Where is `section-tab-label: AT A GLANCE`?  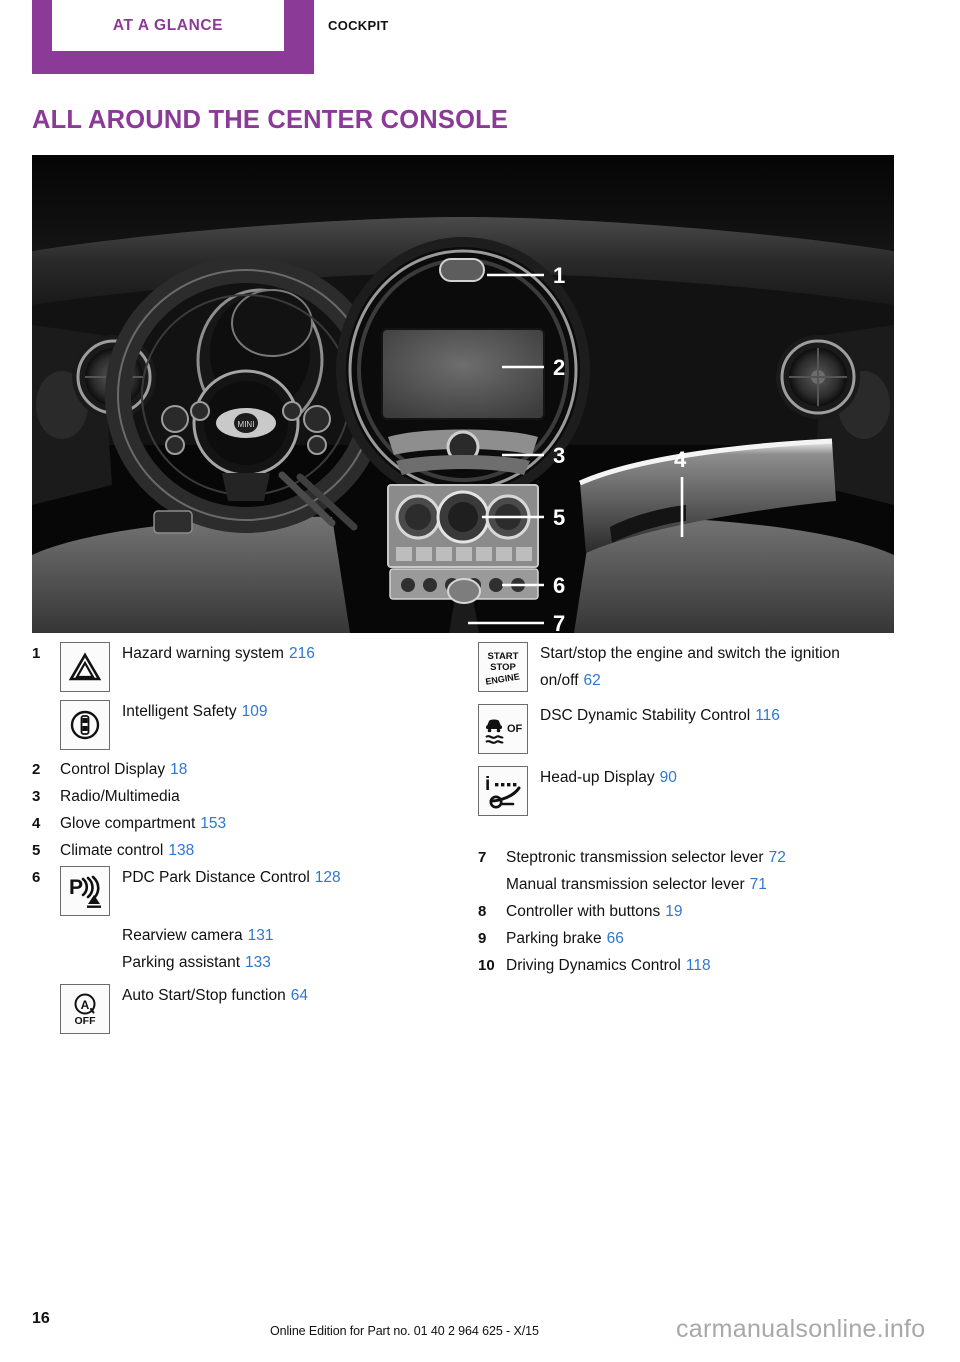
section-tab-label: AT A GLANCE is located at coordinates (168, 25).